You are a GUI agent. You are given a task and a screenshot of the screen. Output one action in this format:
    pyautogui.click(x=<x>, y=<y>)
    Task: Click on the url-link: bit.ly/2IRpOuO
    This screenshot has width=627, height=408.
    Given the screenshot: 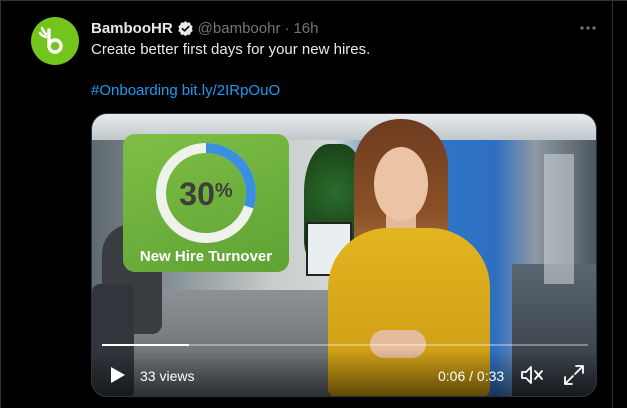 What is the action you would take?
    pyautogui.click(x=231, y=90)
    